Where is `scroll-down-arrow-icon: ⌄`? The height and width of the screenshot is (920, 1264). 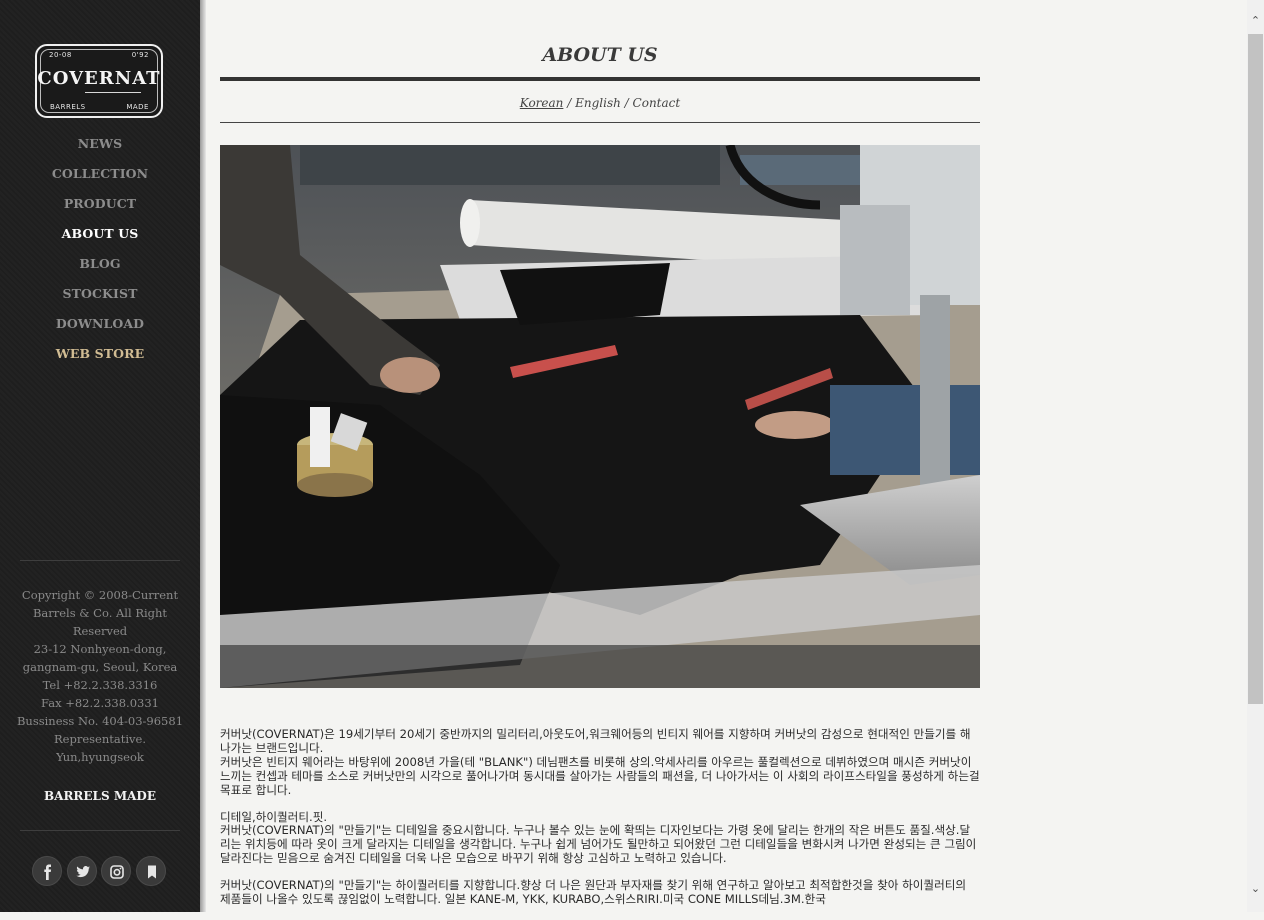
scroll-down-arrow-icon: ⌄ is located at coordinates (1255, 888).